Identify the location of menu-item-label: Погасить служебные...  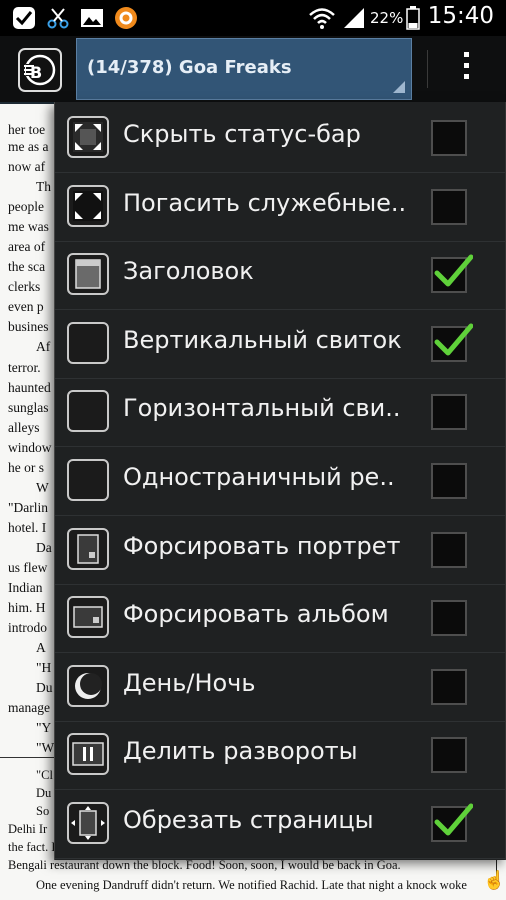
(265, 202).